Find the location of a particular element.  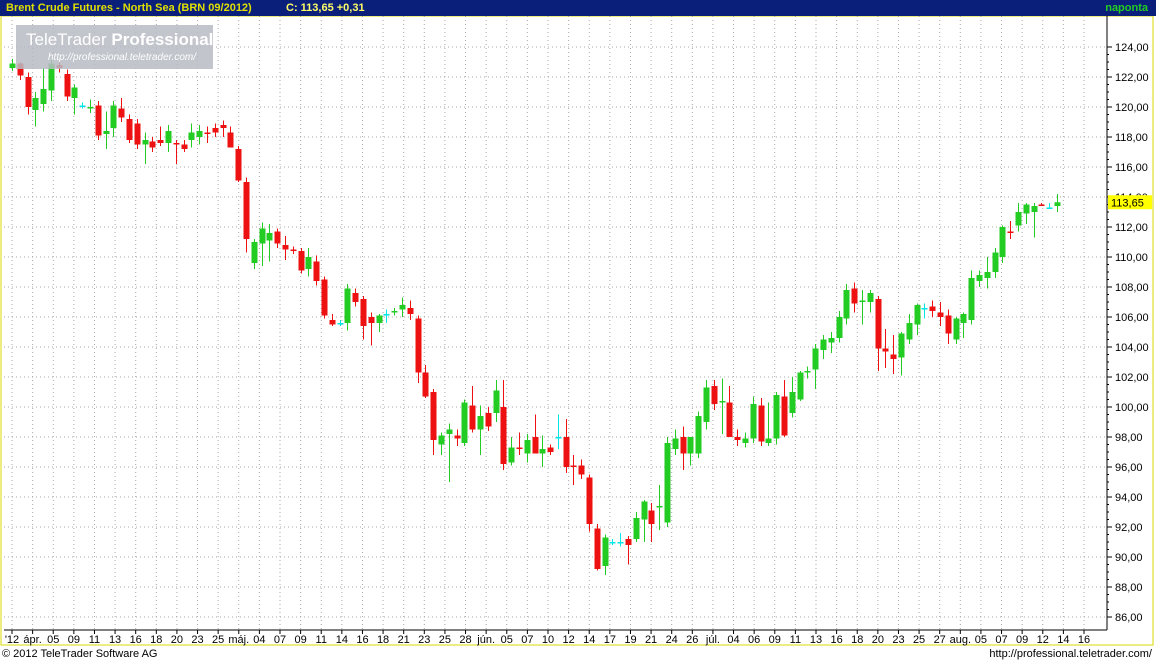

x-tick-label: 09 is located at coordinates (1022, 640).